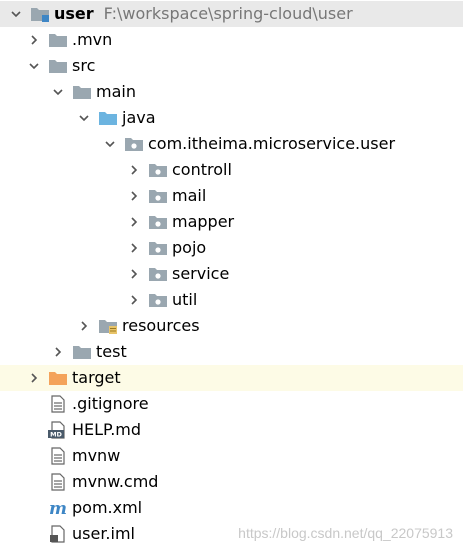 The width and height of the screenshot is (463, 549). I want to click on tree-item-label: .gitignore, so click(110, 403).